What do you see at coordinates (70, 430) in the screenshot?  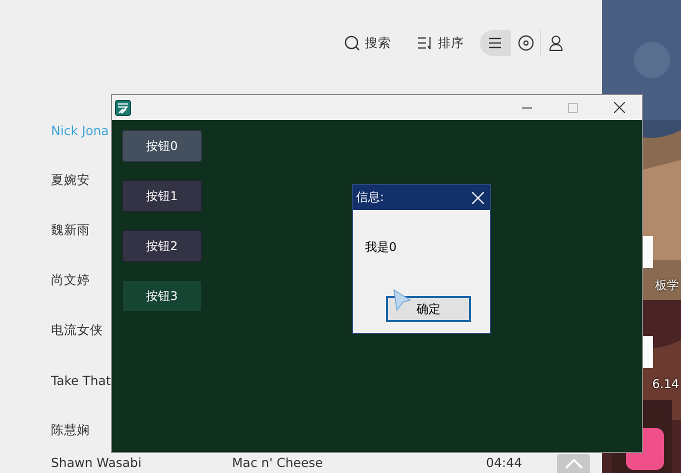 I see `artist-name: 陈慧娴` at bounding box center [70, 430].